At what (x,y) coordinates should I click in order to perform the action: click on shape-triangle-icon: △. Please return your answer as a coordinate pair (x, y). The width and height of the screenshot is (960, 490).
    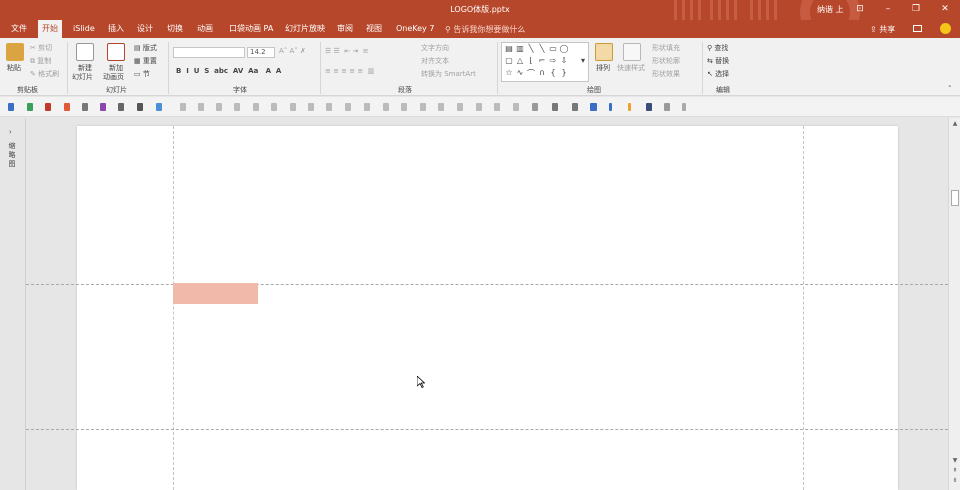
    Looking at the image, I should click on (520, 60).